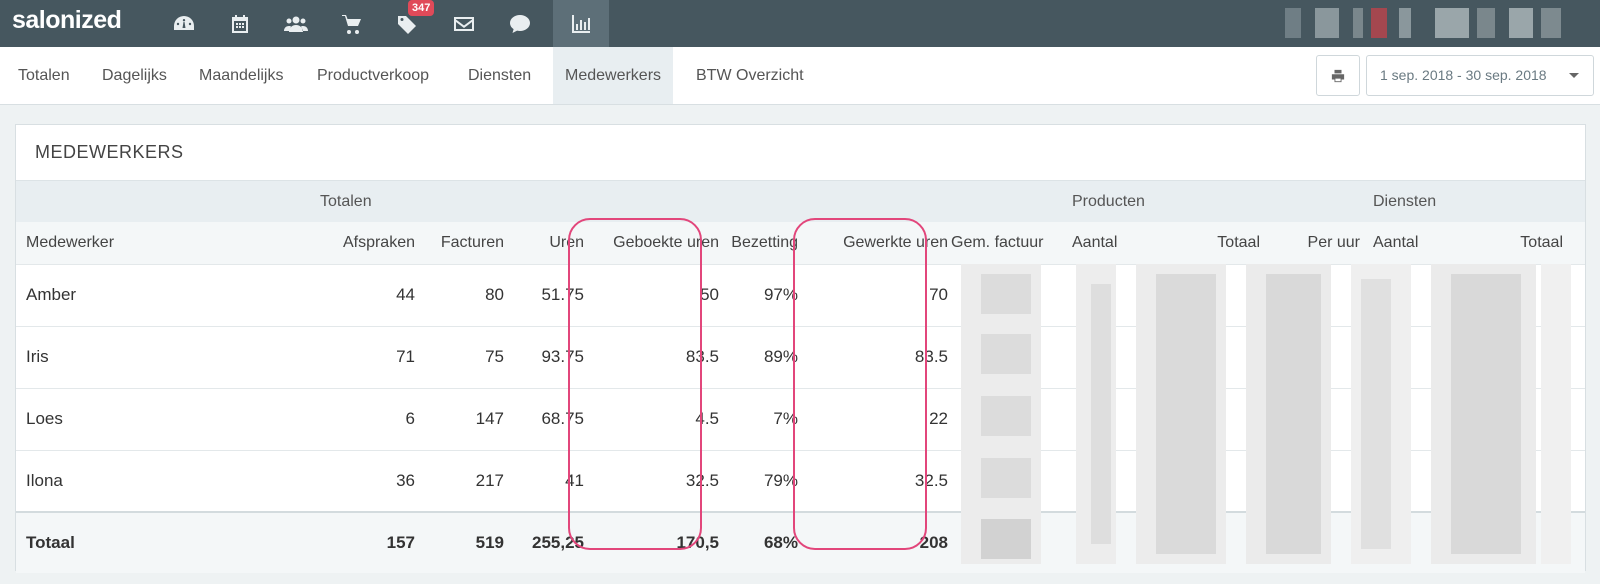  What do you see at coordinates (697, 542) in the screenshot?
I see `total-geboekte-uren: 170,5` at bounding box center [697, 542].